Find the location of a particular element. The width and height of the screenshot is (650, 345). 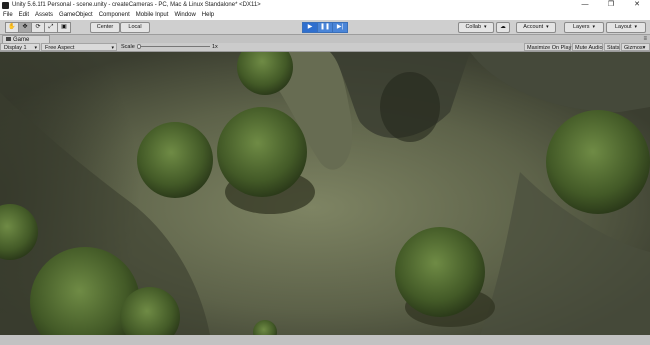

tab-menu-icon: ≡ is located at coordinates (645, 39).